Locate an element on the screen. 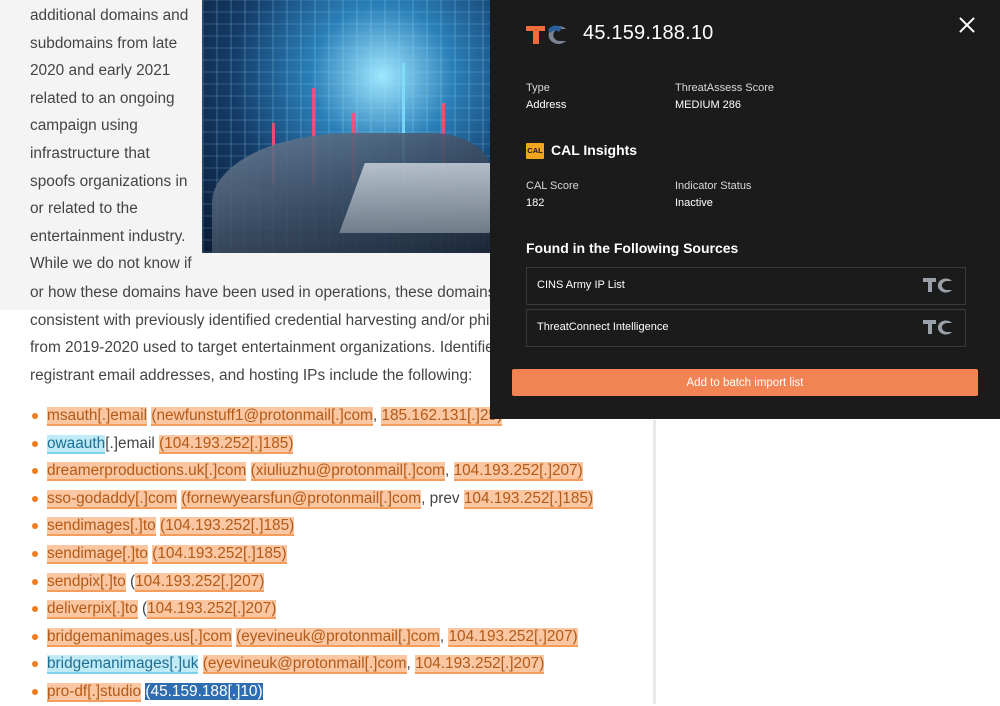 The height and width of the screenshot is (706, 1000). source-label: CINS Army IP List is located at coordinates (581, 285).